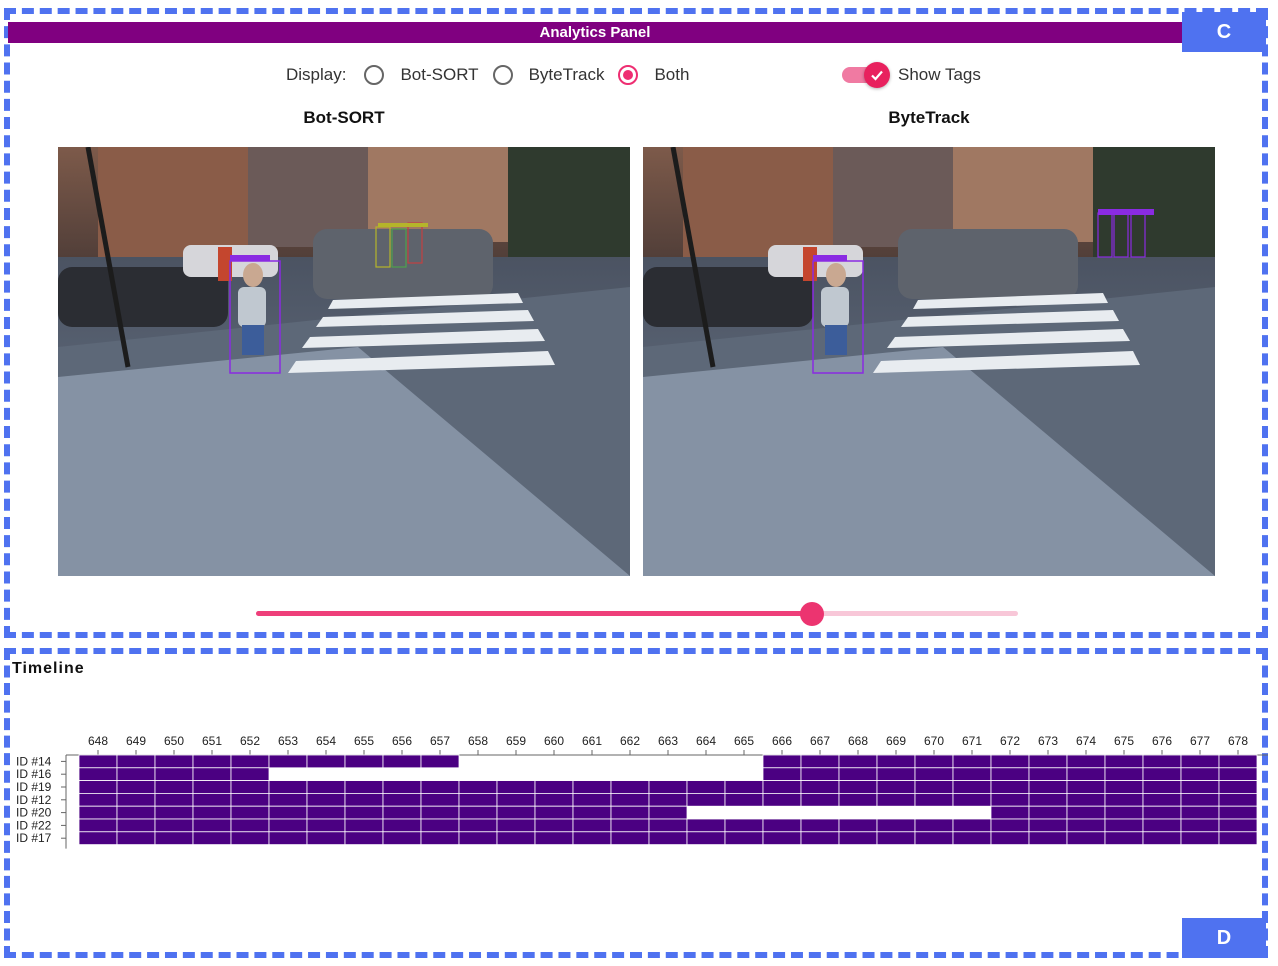 Image resolution: width=1278 pixels, height=966 pixels. What do you see at coordinates (668, 741) in the screenshot?
I see `frame-tick-label: 663` at bounding box center [668, 741].